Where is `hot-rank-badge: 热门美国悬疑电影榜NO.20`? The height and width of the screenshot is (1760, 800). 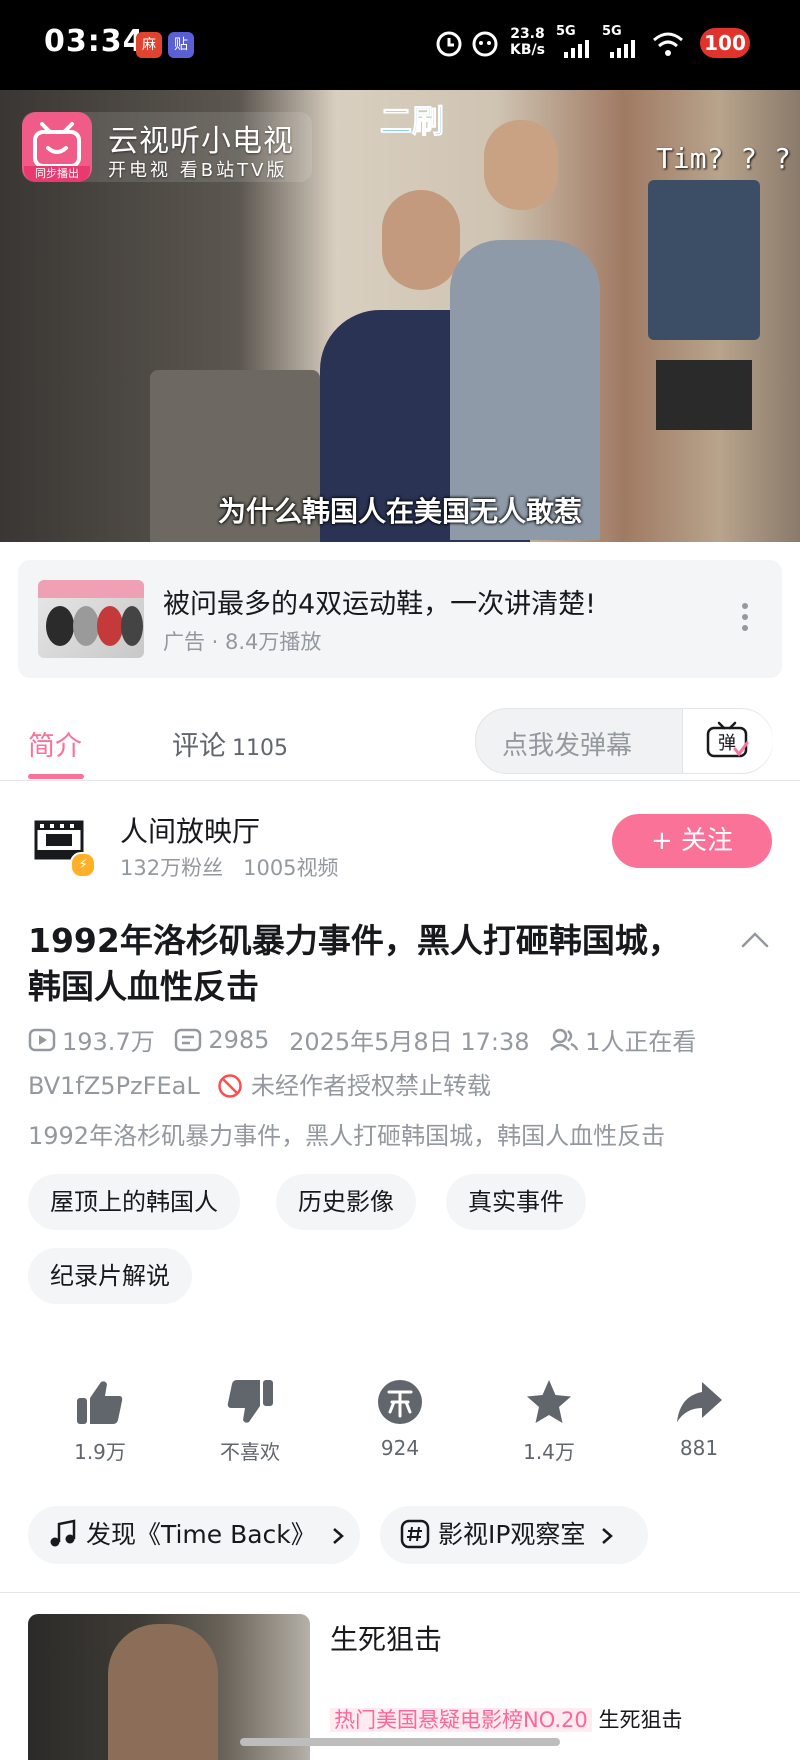 hot-rank-badge: 热门美国悬疑电影榜NO.20 is located at coordinates (461, 1720).